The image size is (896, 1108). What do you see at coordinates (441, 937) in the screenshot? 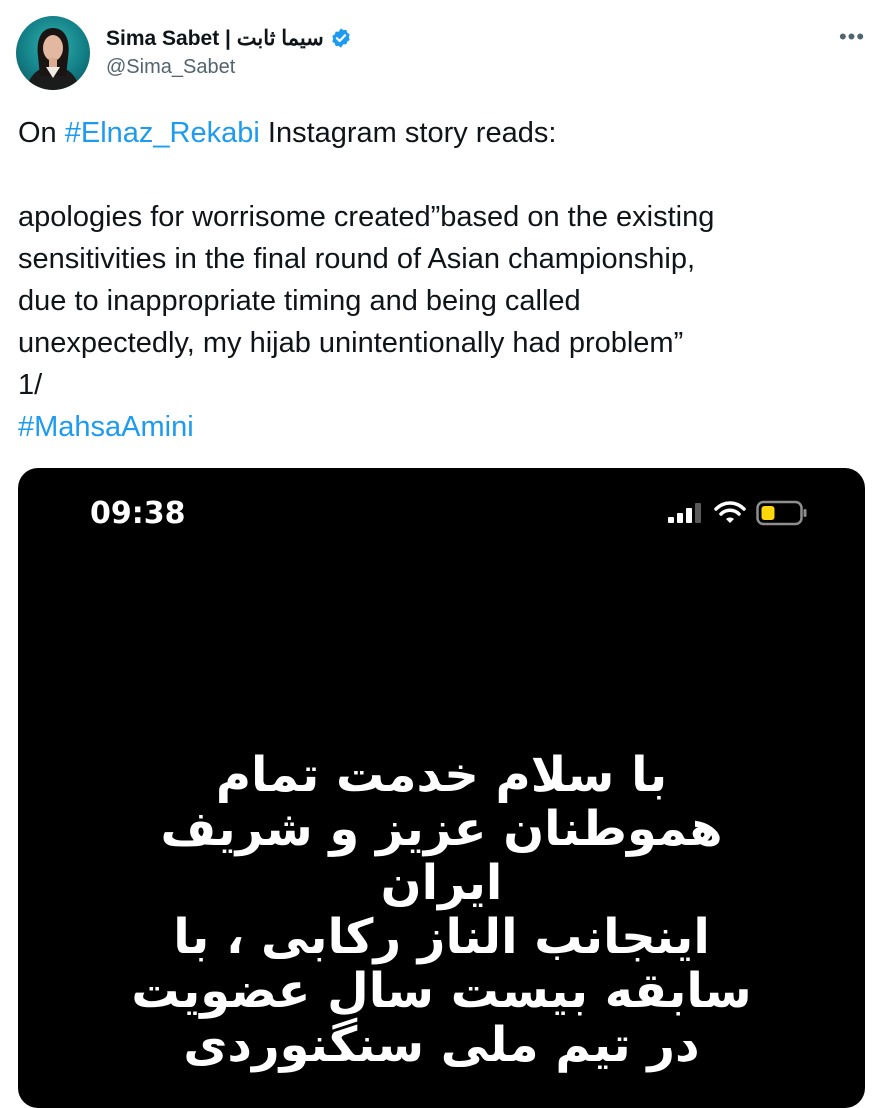
I see `story-line: اینجانب الناز رکابی ، با` at bounding box center [441, 937].